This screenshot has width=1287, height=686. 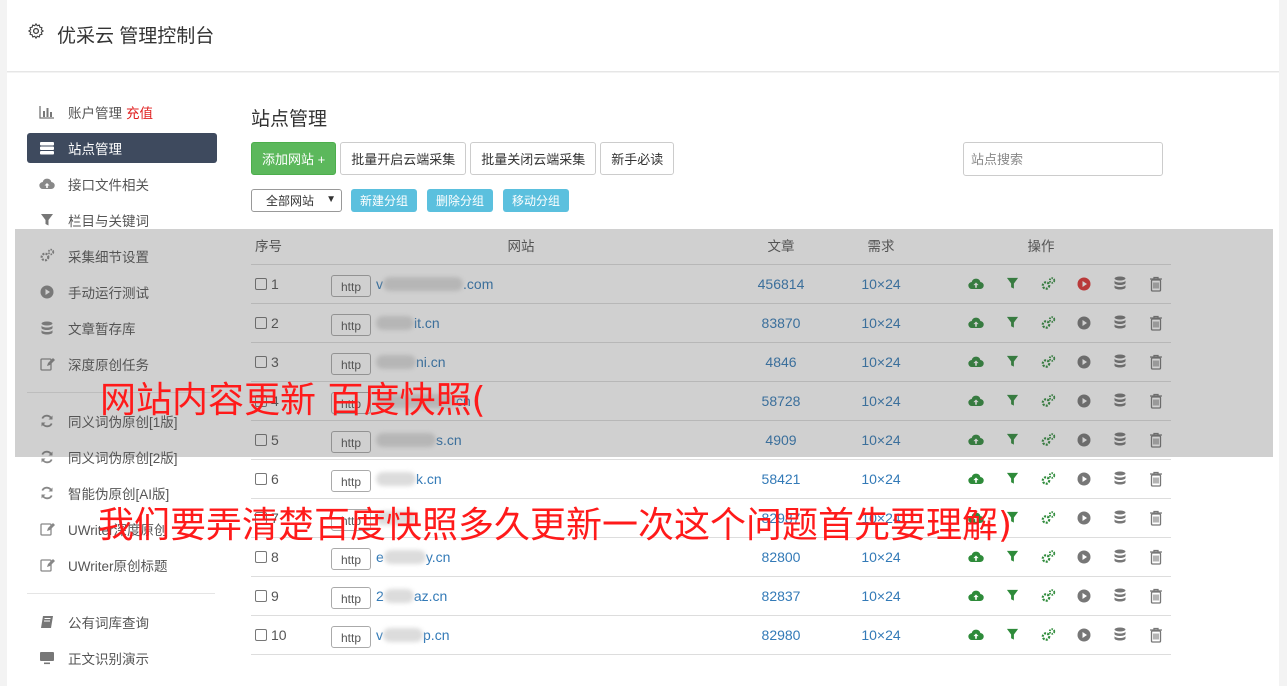 What do you see at coordinates (294, 158) in the screenshot?
I see `add-site-button: 添加网站 +` at bounding box center [294, 158].